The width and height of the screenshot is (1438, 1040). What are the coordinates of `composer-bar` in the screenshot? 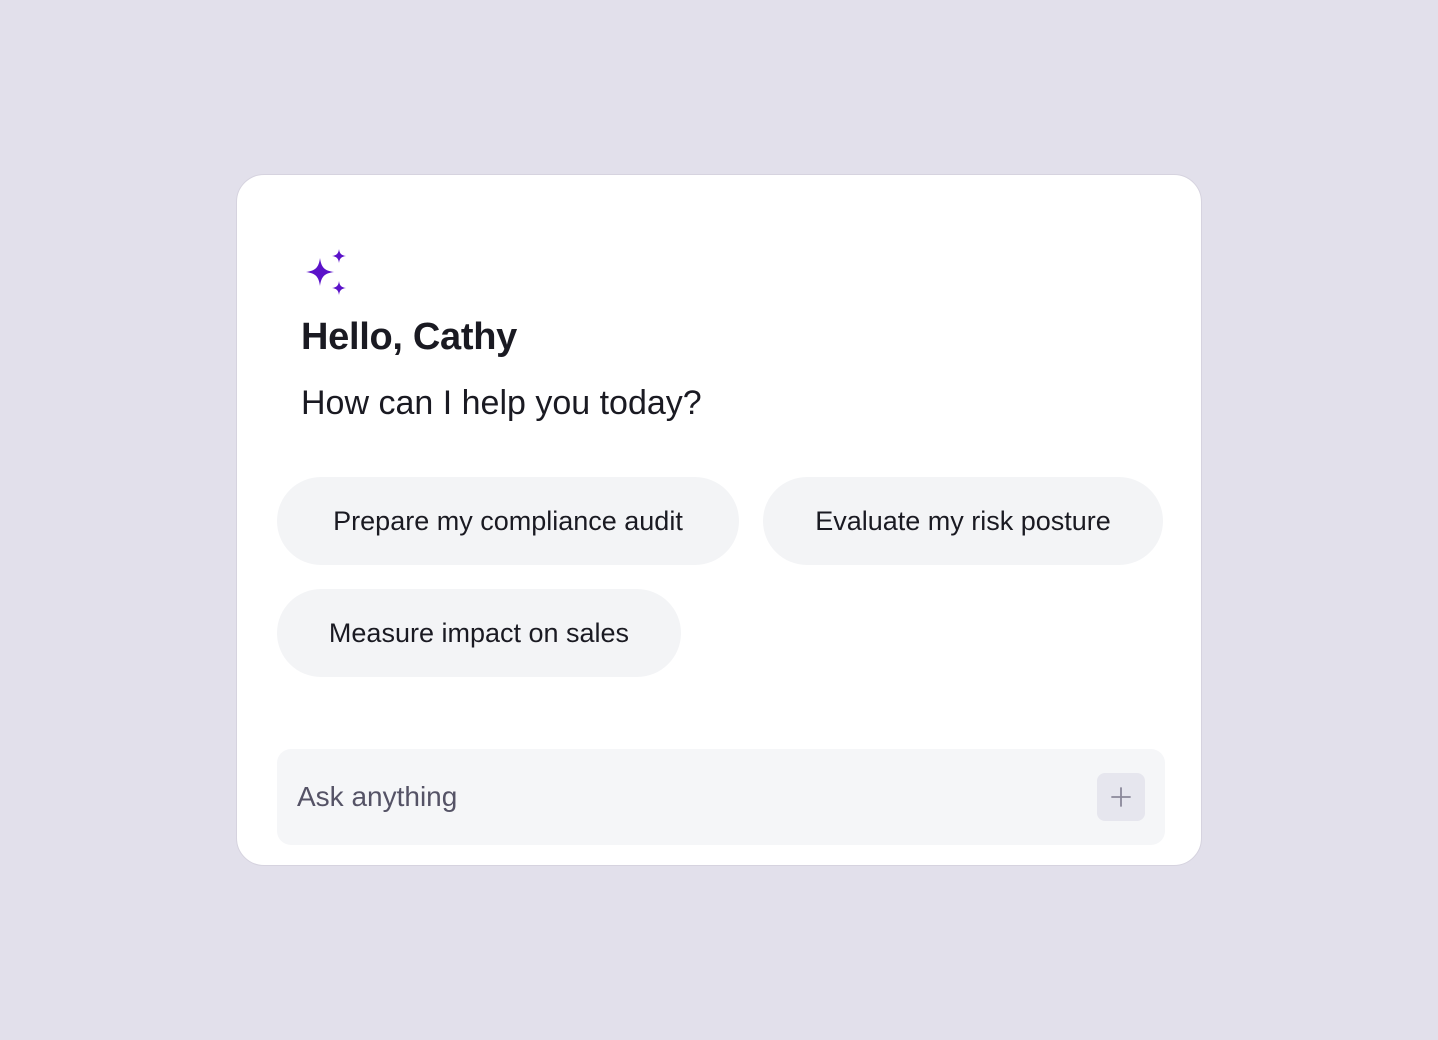 It's located at (721, 797).